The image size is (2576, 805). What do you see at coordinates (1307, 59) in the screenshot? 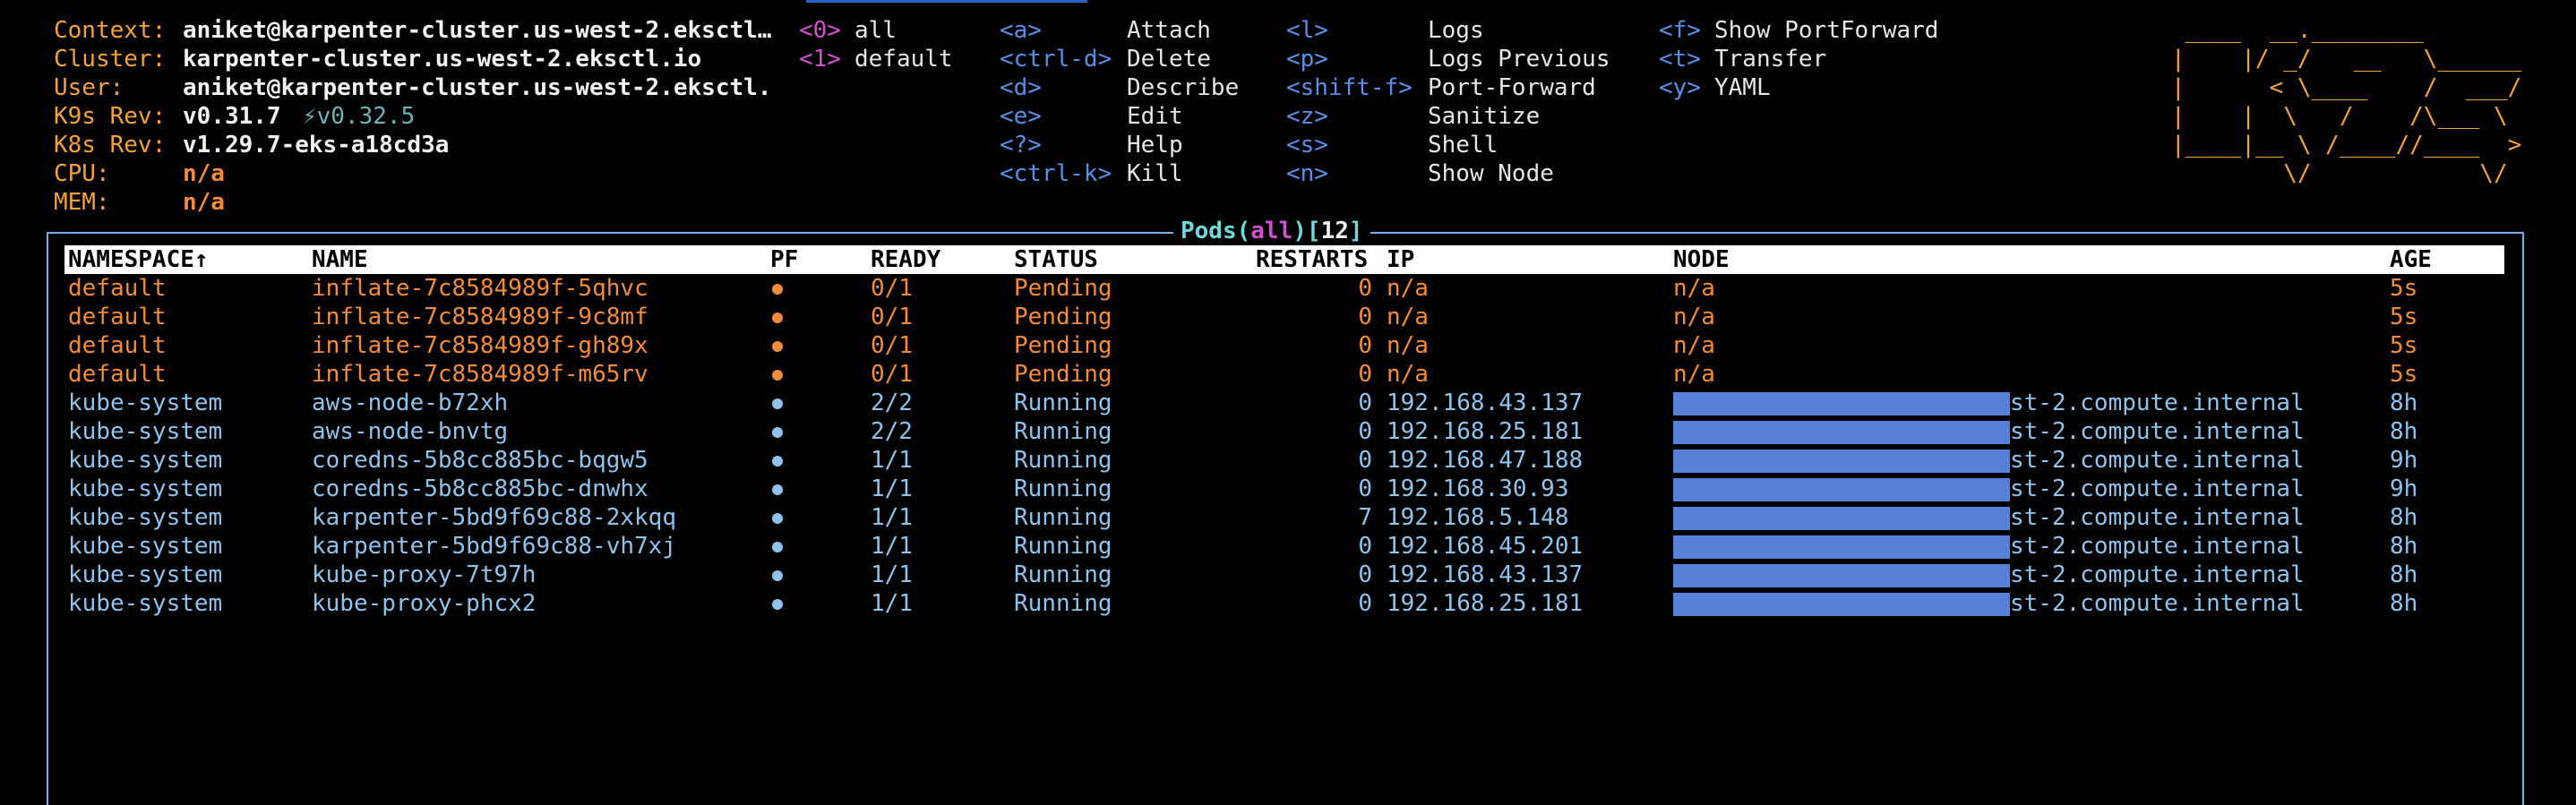
I see `shortcut-key-logs-previous: <p>` at bounding box center [1307, 59].